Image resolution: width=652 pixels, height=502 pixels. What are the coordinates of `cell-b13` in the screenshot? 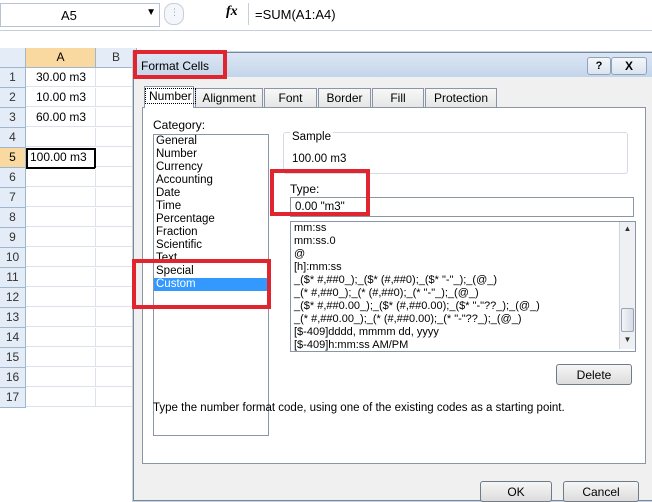 It's located at (116, 317).